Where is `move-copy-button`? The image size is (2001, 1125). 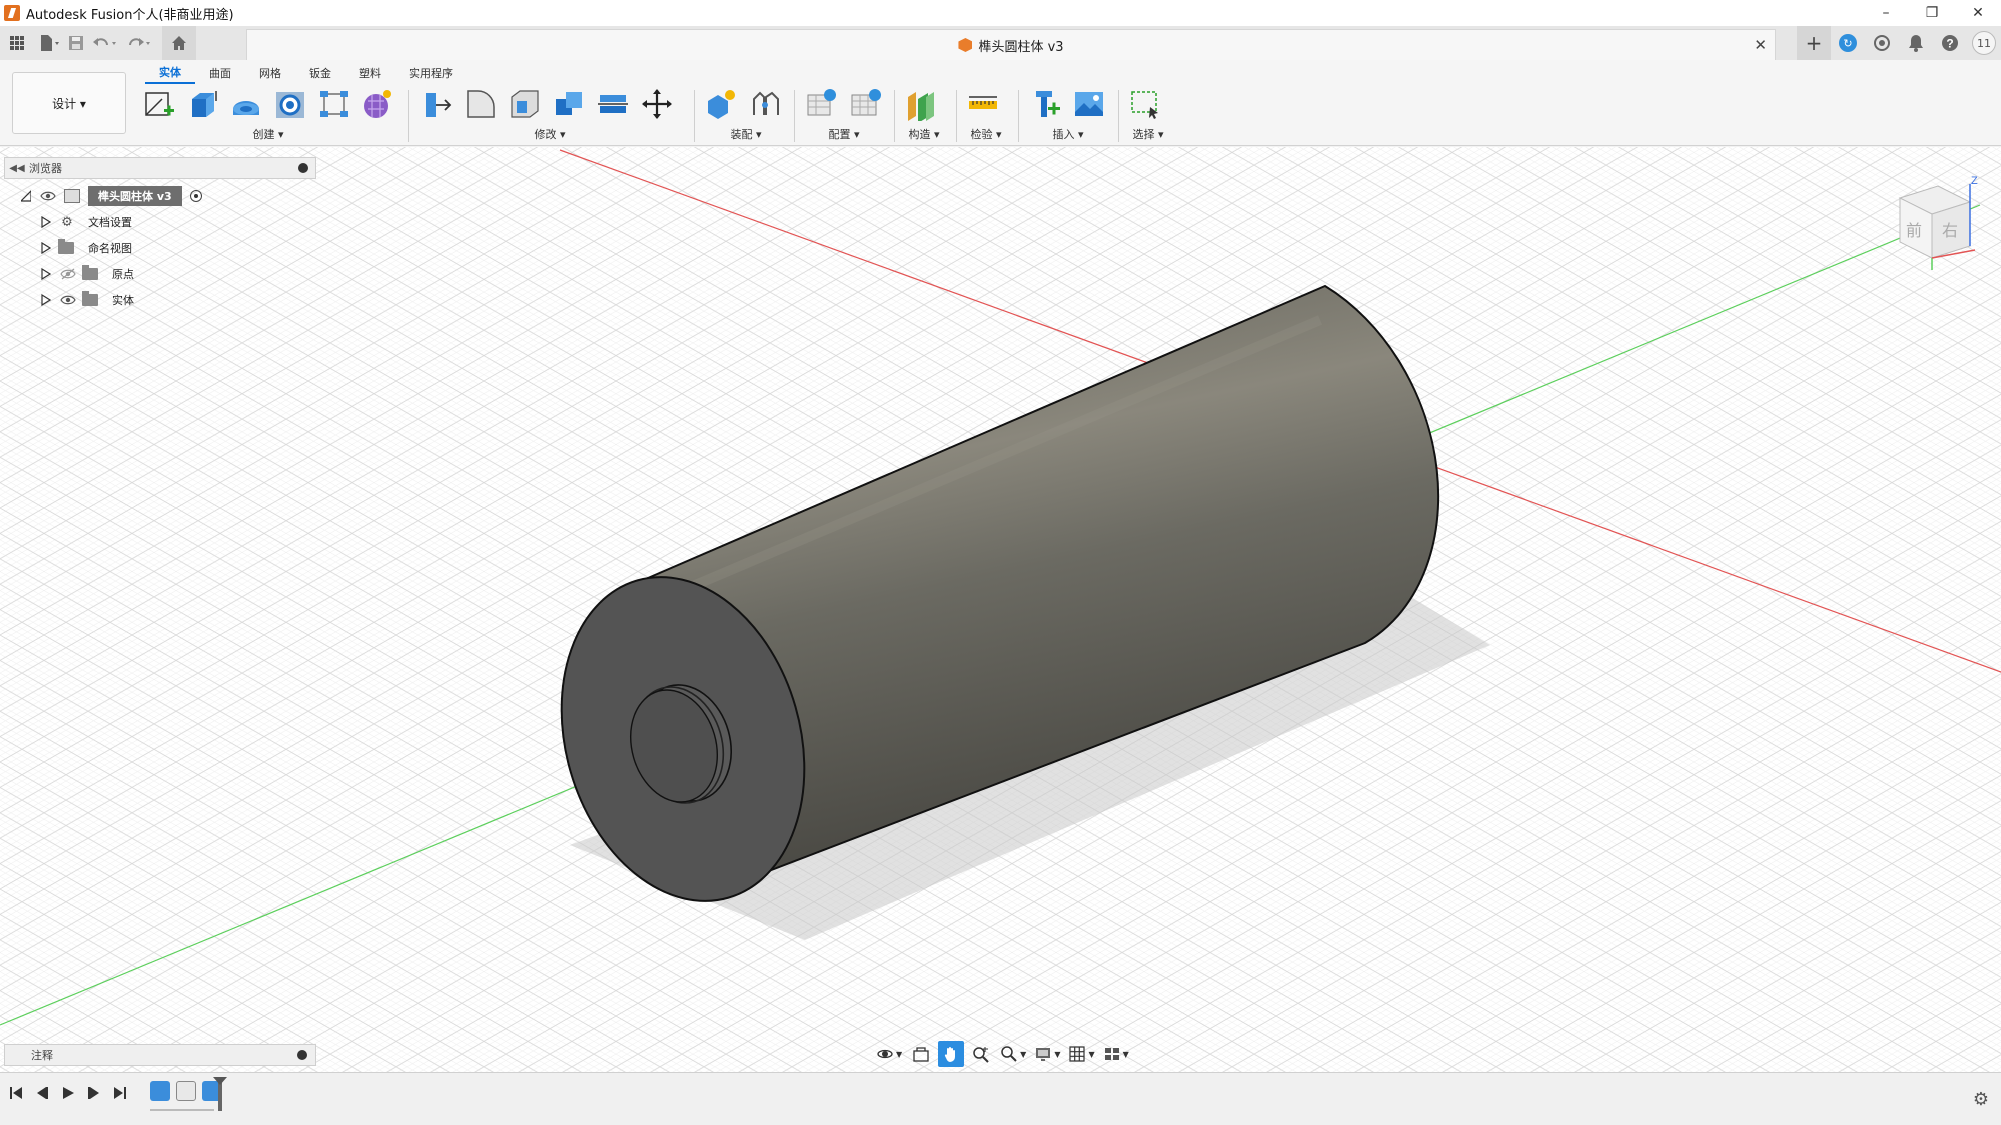 move-copy-button is located at coordinates (657, 104).